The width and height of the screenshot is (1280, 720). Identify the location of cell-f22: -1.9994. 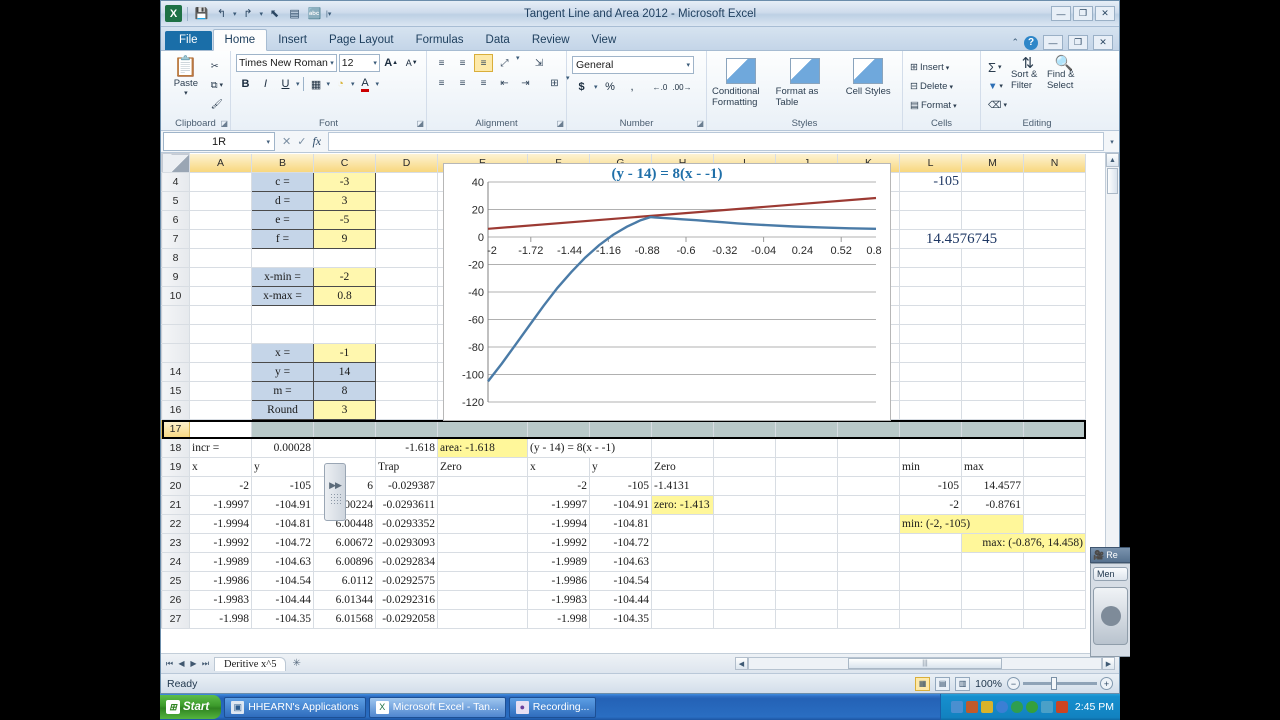
(558, 524).